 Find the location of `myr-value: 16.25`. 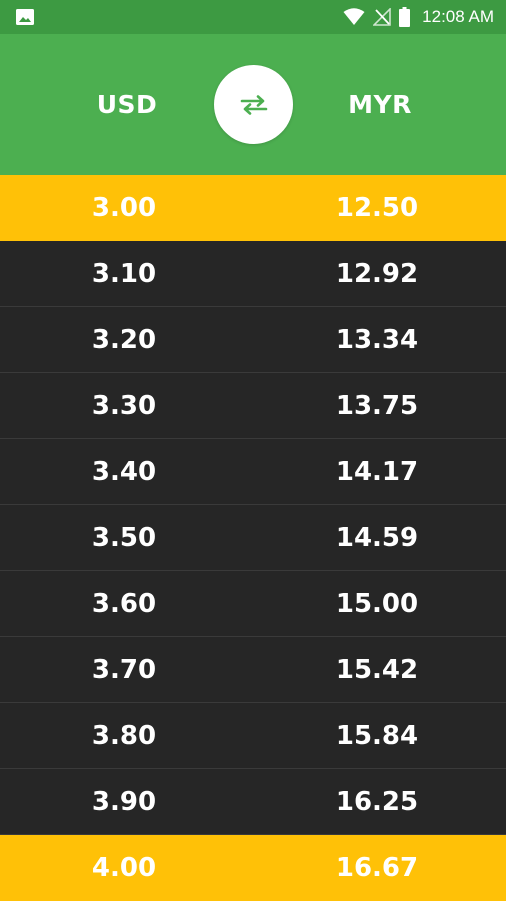

myr-value: 16.25 is located at coordinates (377, 802).